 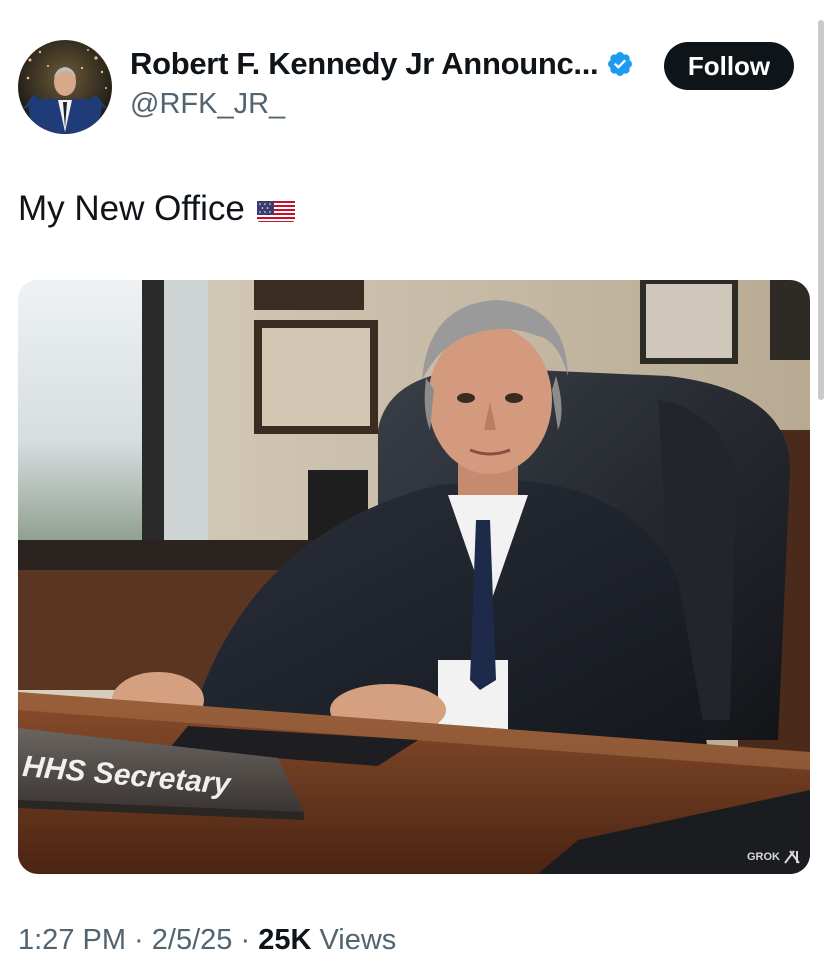 I want to click on views-count: 25K, so click(x=284, y=940).